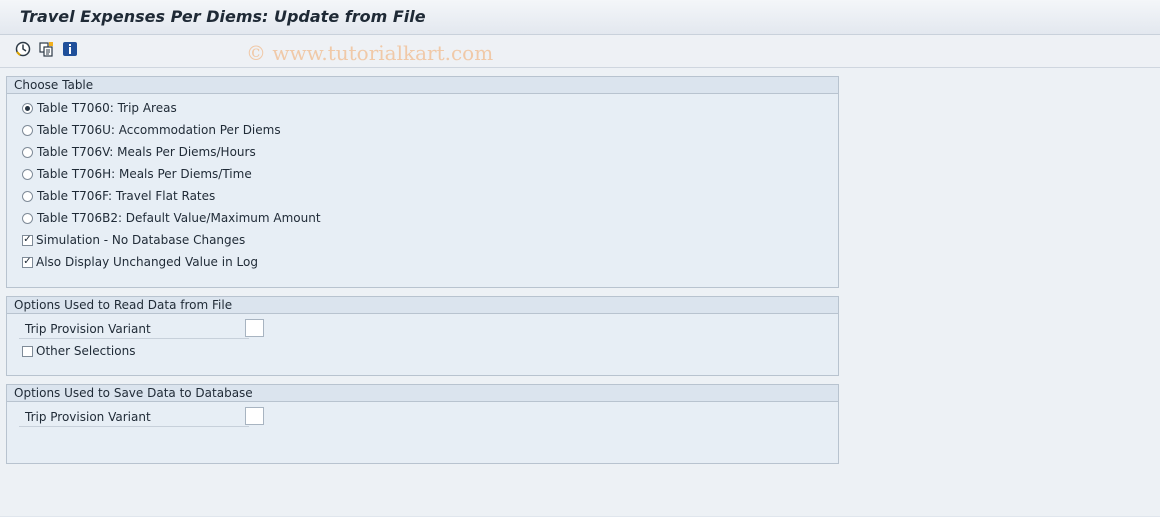  I want to click on execute-button, so click(23, 49).